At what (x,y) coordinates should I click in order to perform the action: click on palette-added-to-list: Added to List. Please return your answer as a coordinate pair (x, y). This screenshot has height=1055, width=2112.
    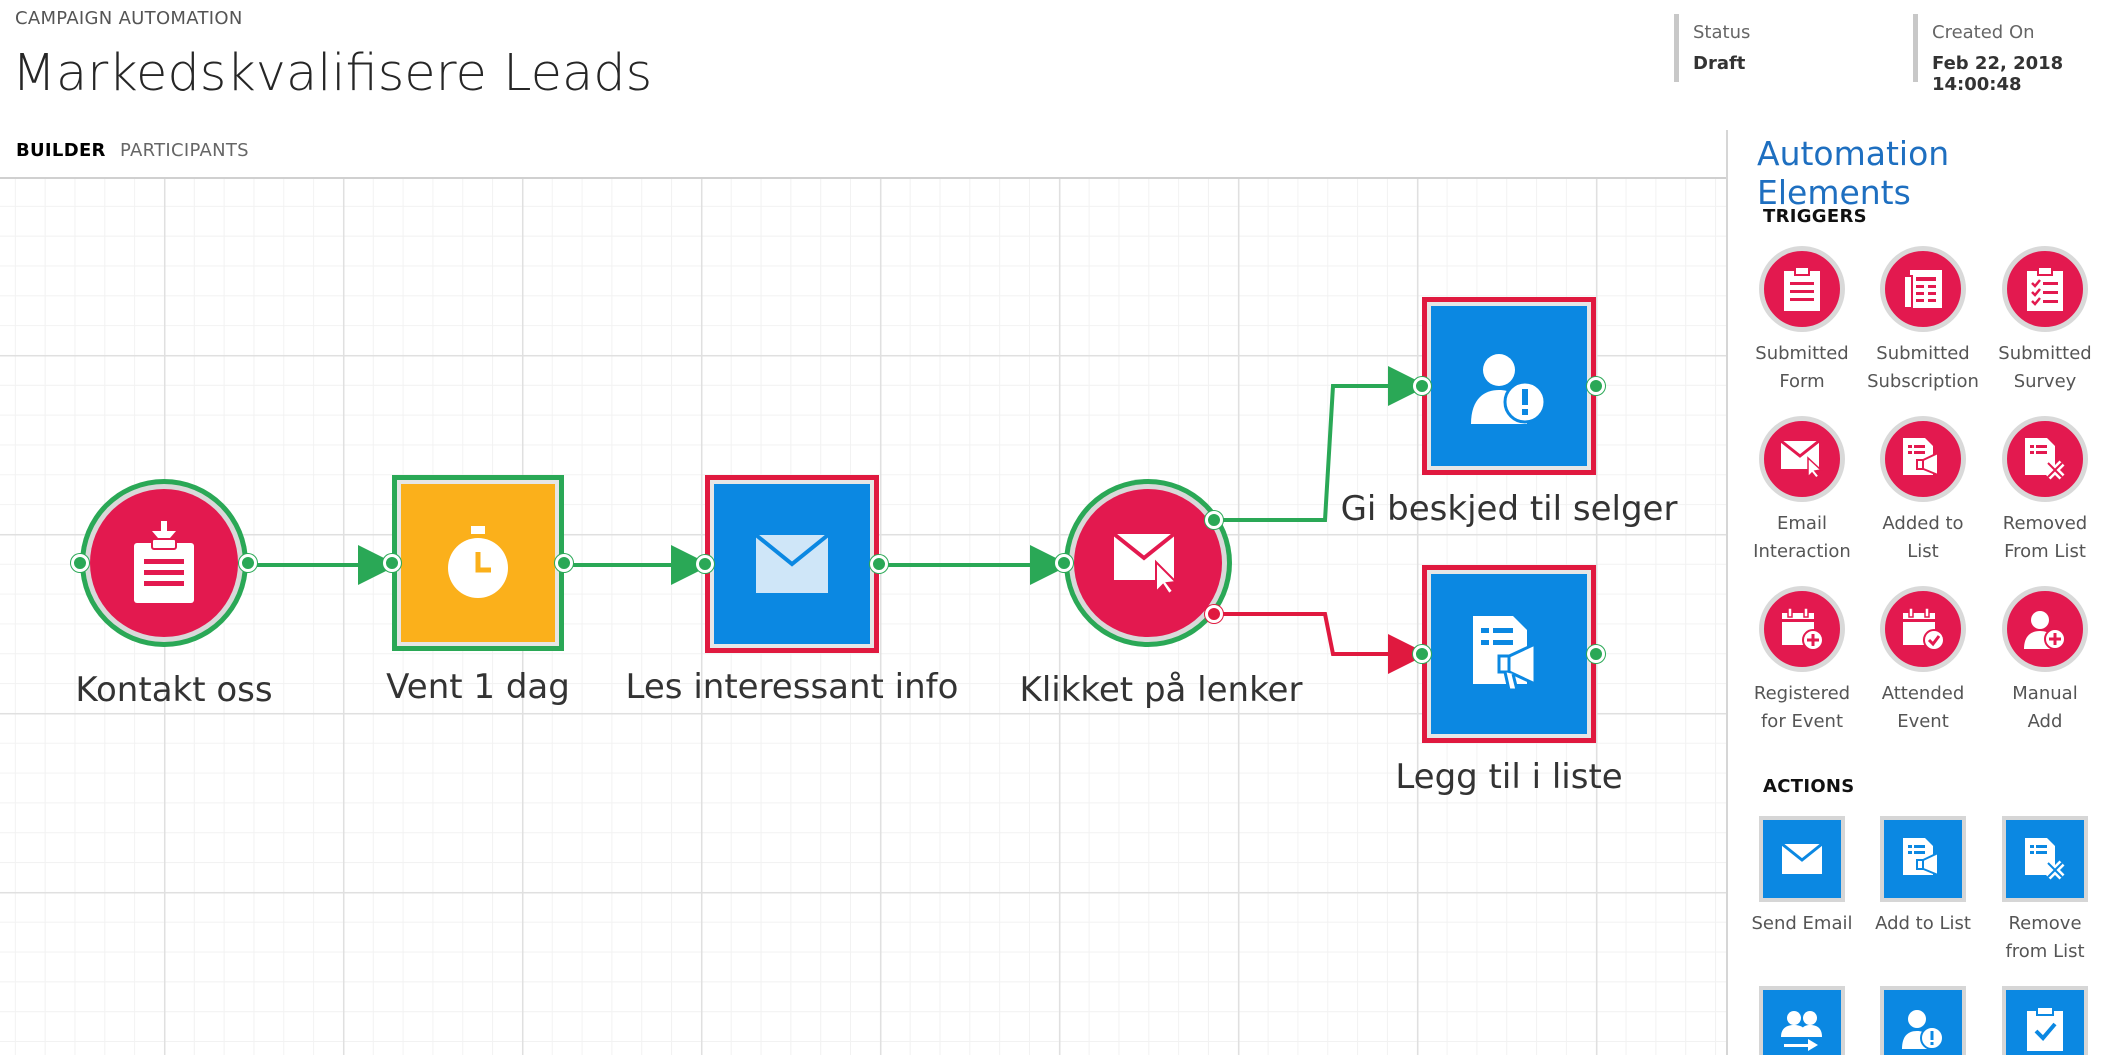
    Looking at the image, I should click on (1923, 491).